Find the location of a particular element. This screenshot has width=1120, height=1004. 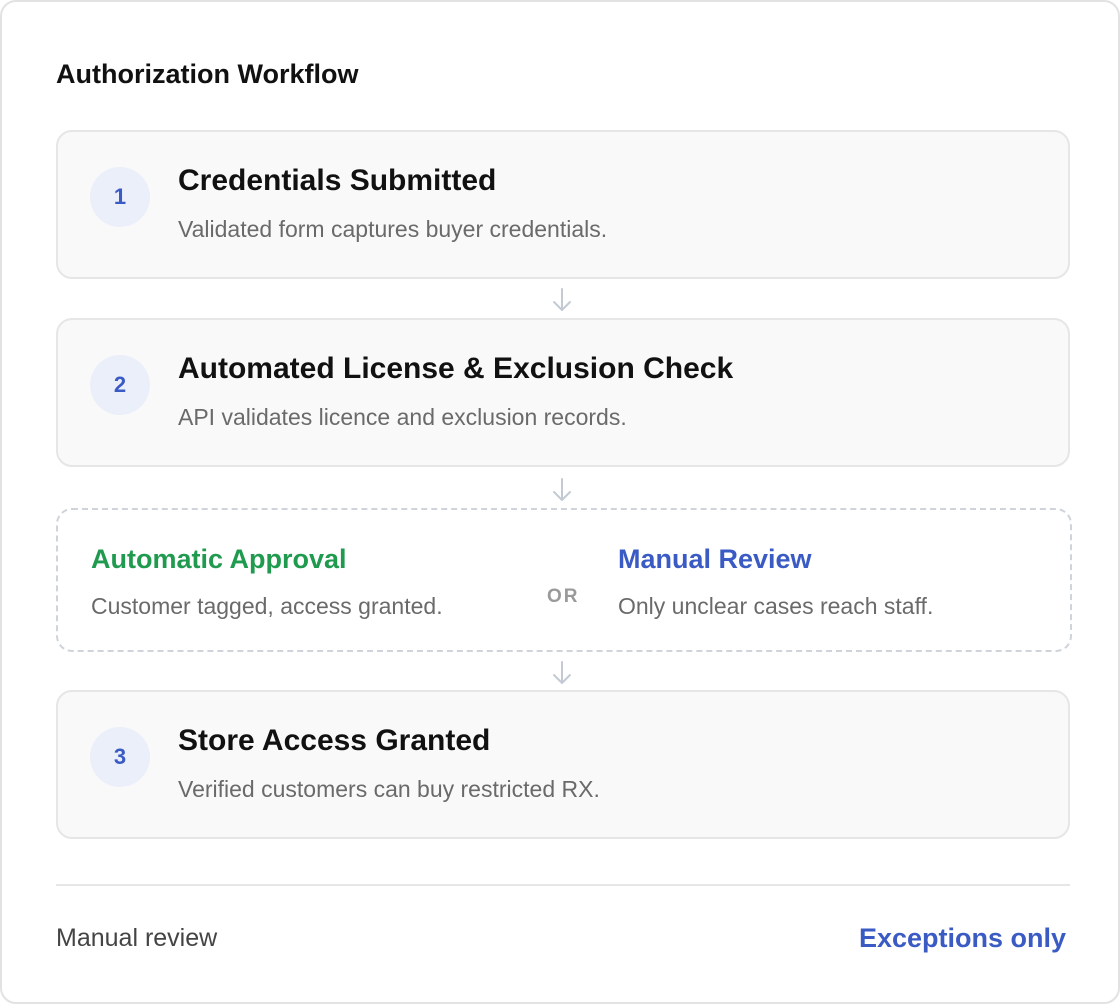

footer-value: Exceptions only is located at coordinates (962, 938).